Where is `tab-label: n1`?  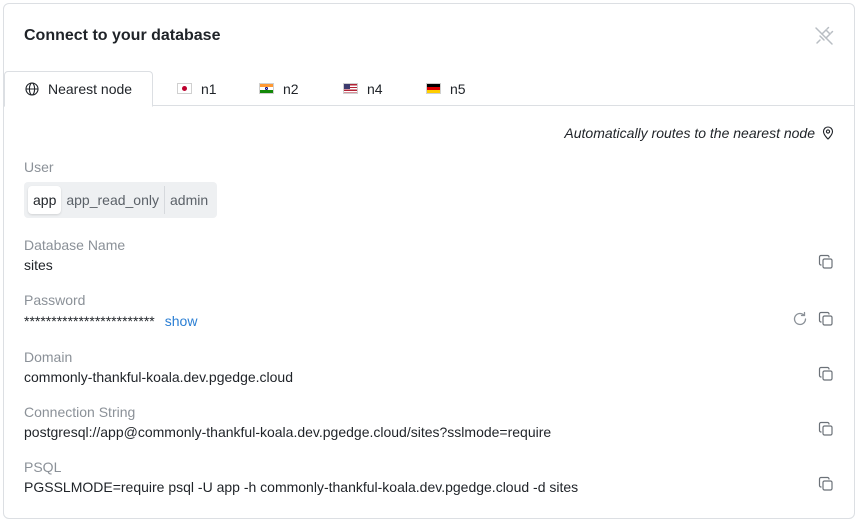 tab-label: n1 is located at coordinates (209, 88).